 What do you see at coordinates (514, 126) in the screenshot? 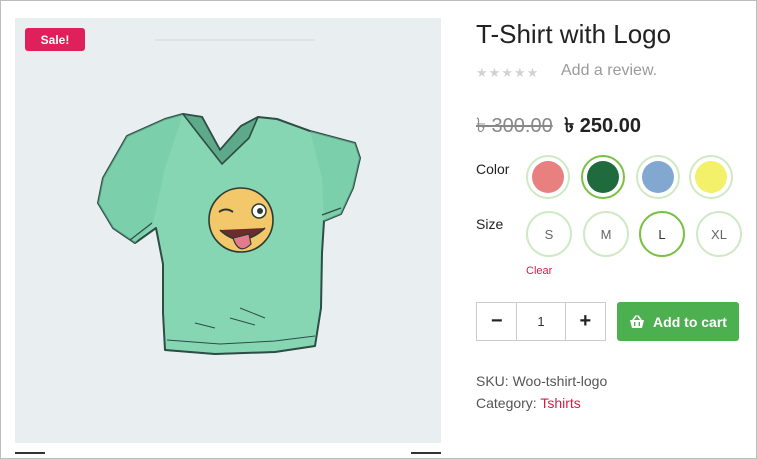
I see `price-old: ৳ 300.00` at bounding box center [514, 126].